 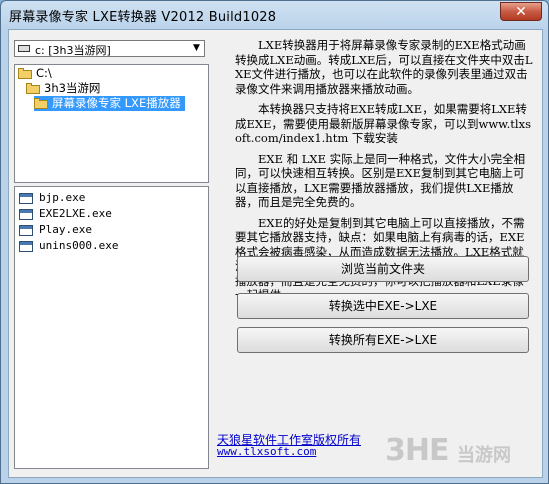 What do you see at coordinates (484, 455) in the screenshot?
I see `watermark-text: 当游网` at bounding box center [484, 455].